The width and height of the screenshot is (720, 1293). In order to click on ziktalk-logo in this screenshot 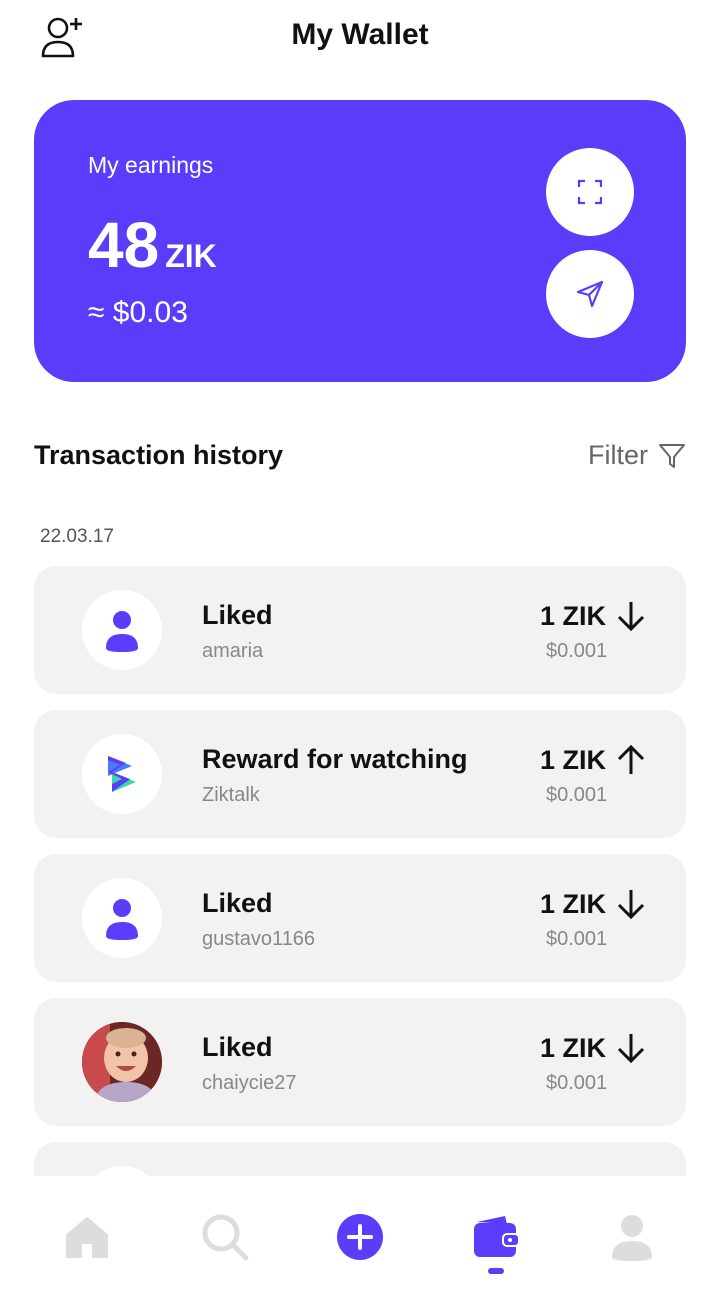, I will do `click(122, 774)`.